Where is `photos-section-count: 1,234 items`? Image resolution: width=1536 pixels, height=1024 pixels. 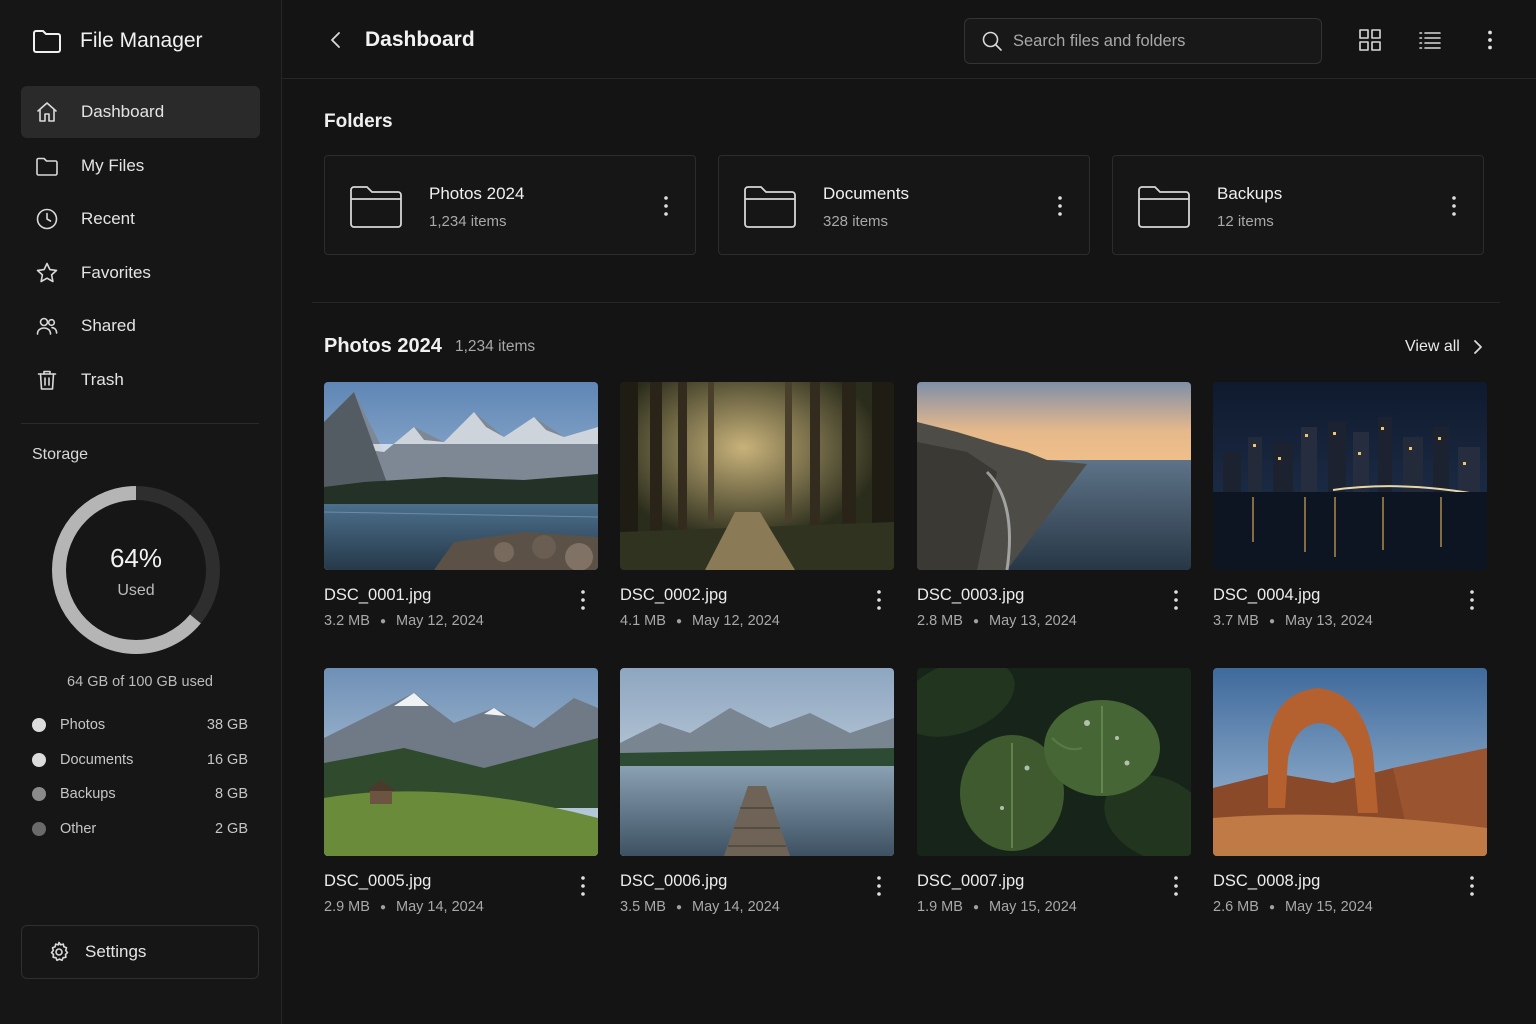
photos-section-count: 1,234 items is located at coordinates (495, 346).